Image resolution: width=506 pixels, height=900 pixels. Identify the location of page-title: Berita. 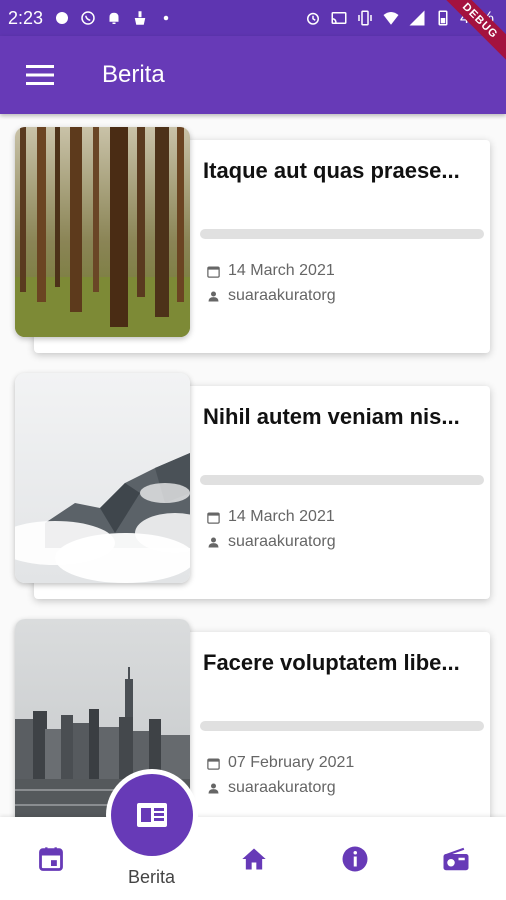
(133, 74).